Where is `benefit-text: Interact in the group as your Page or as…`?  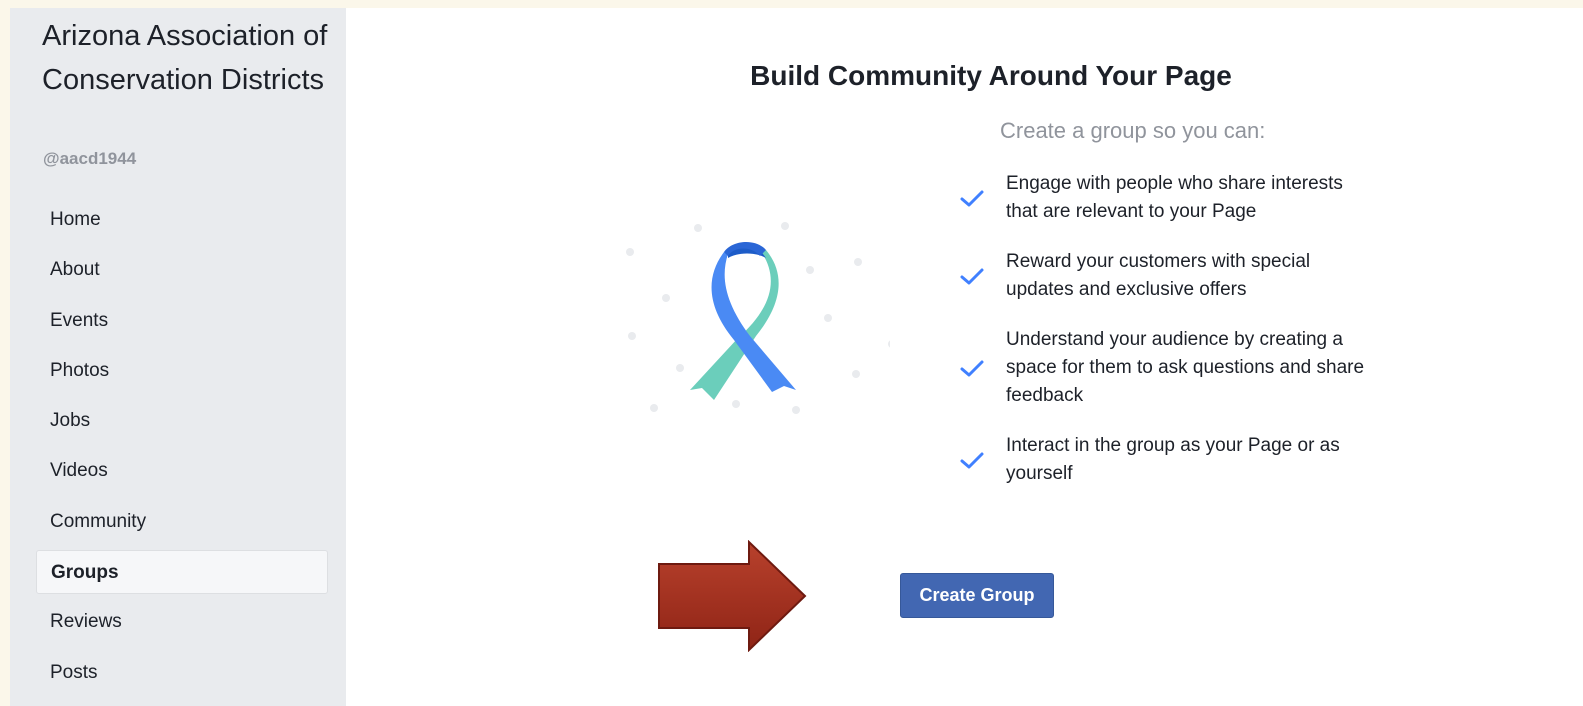 benefit-text: Interact in the group as your Page or as… is located at coordinates (1173, 459).